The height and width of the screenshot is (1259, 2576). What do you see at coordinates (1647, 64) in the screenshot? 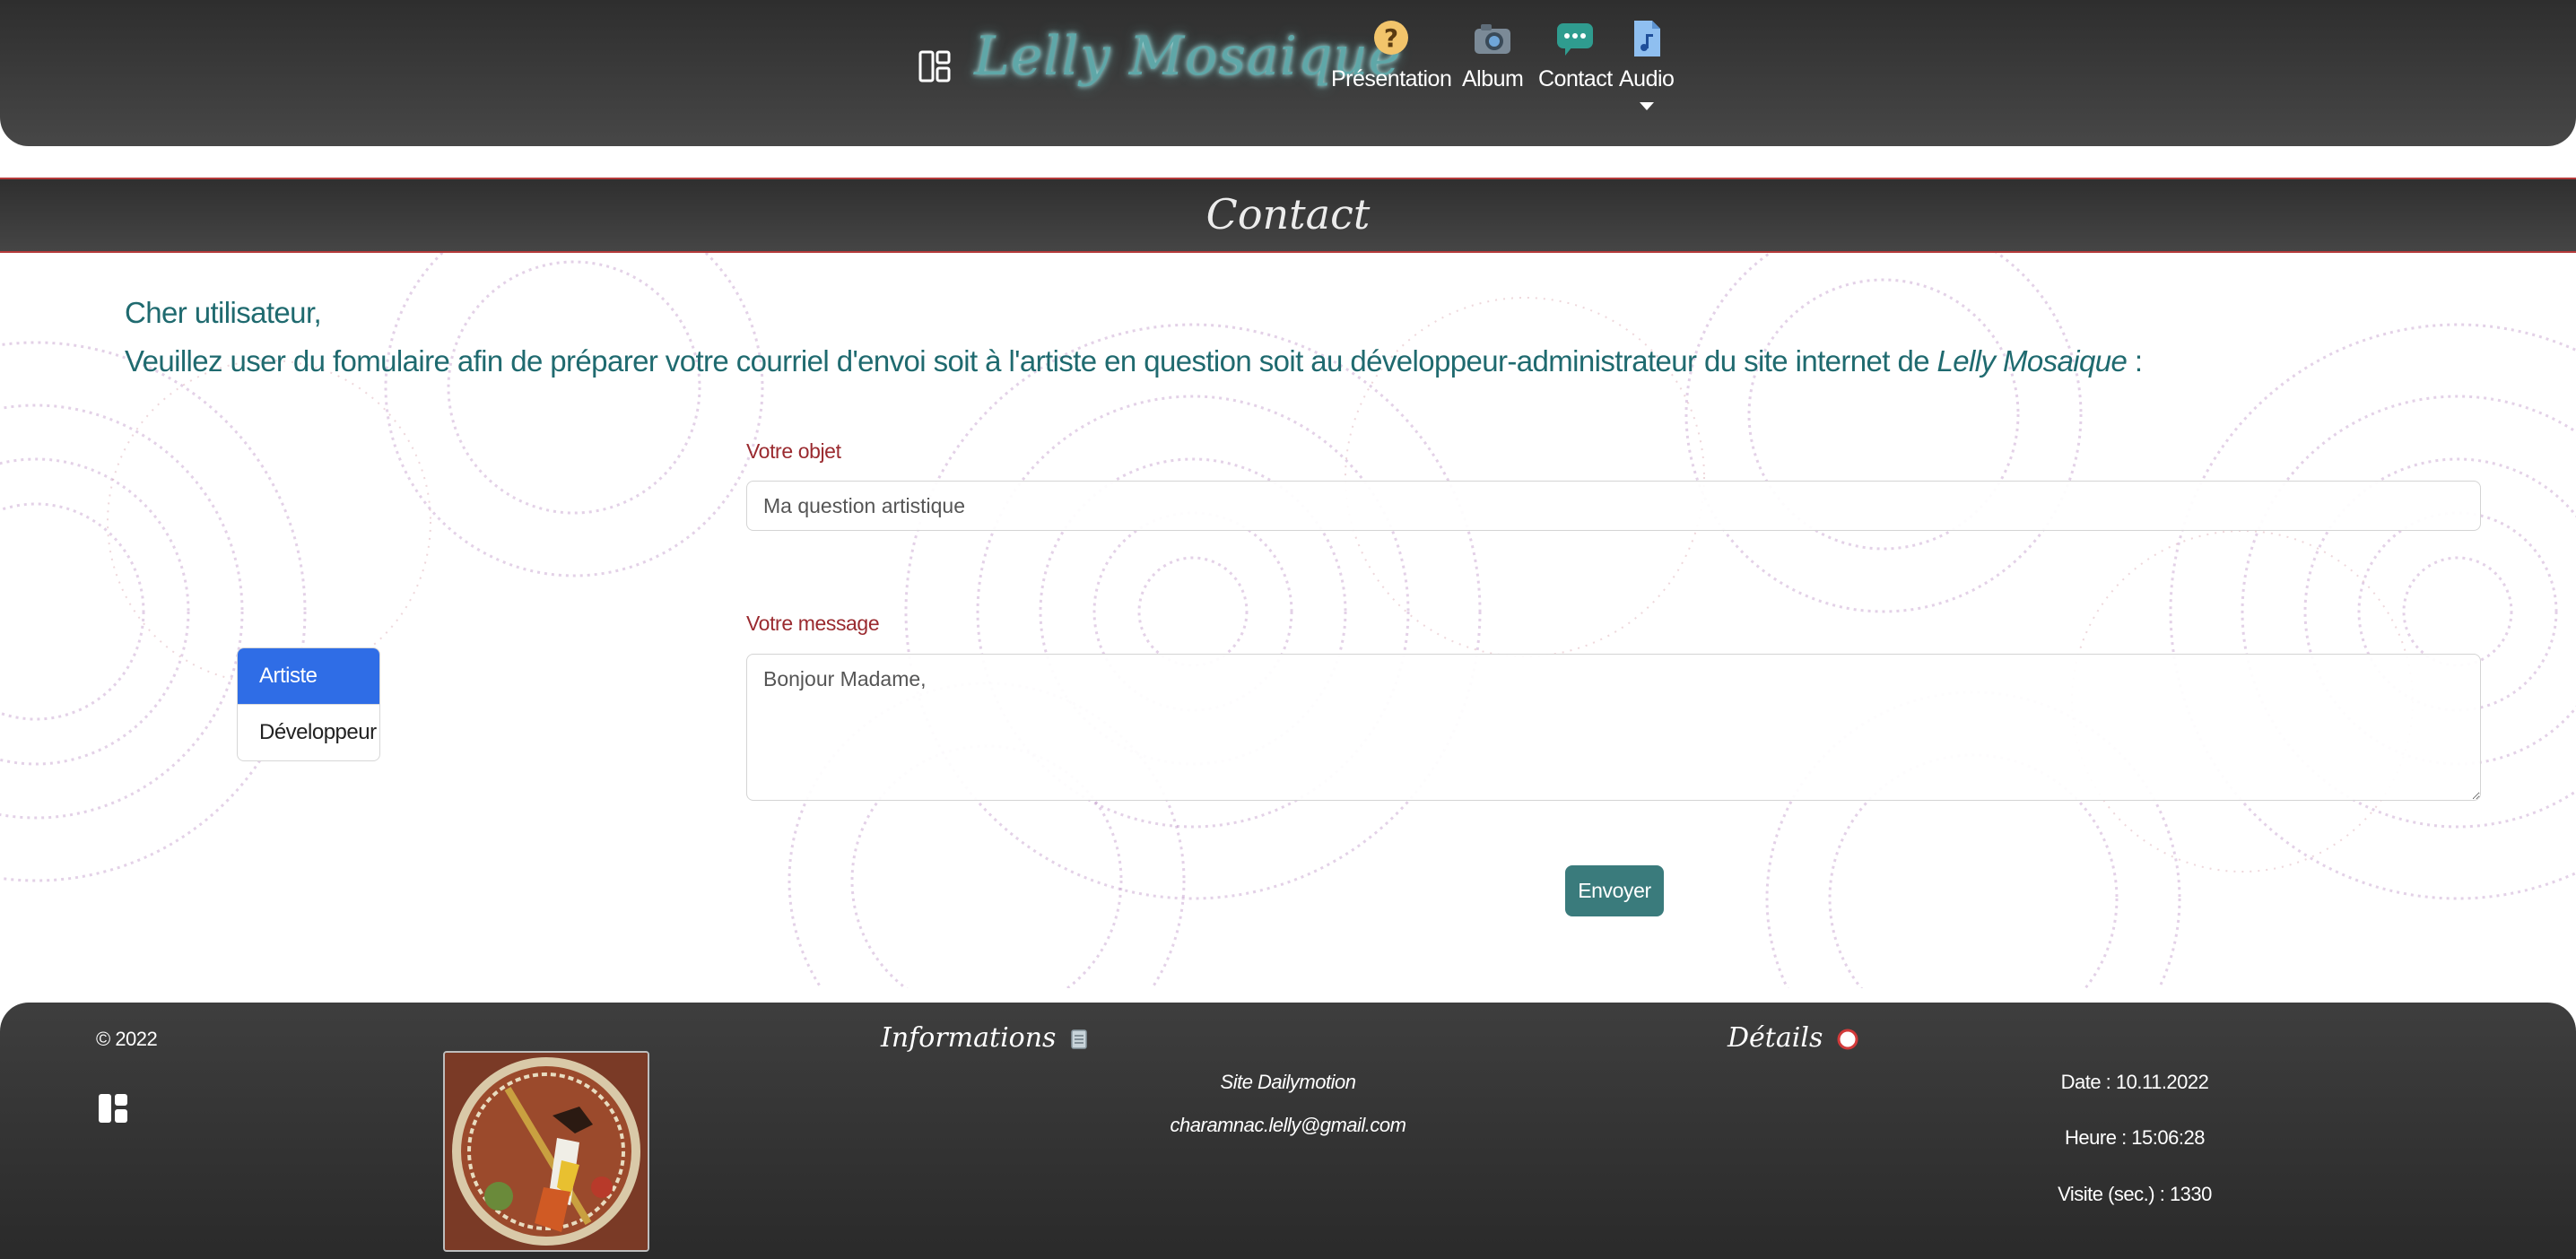
I see `nav-audio: Audio` at bounding box center [1647, 64].